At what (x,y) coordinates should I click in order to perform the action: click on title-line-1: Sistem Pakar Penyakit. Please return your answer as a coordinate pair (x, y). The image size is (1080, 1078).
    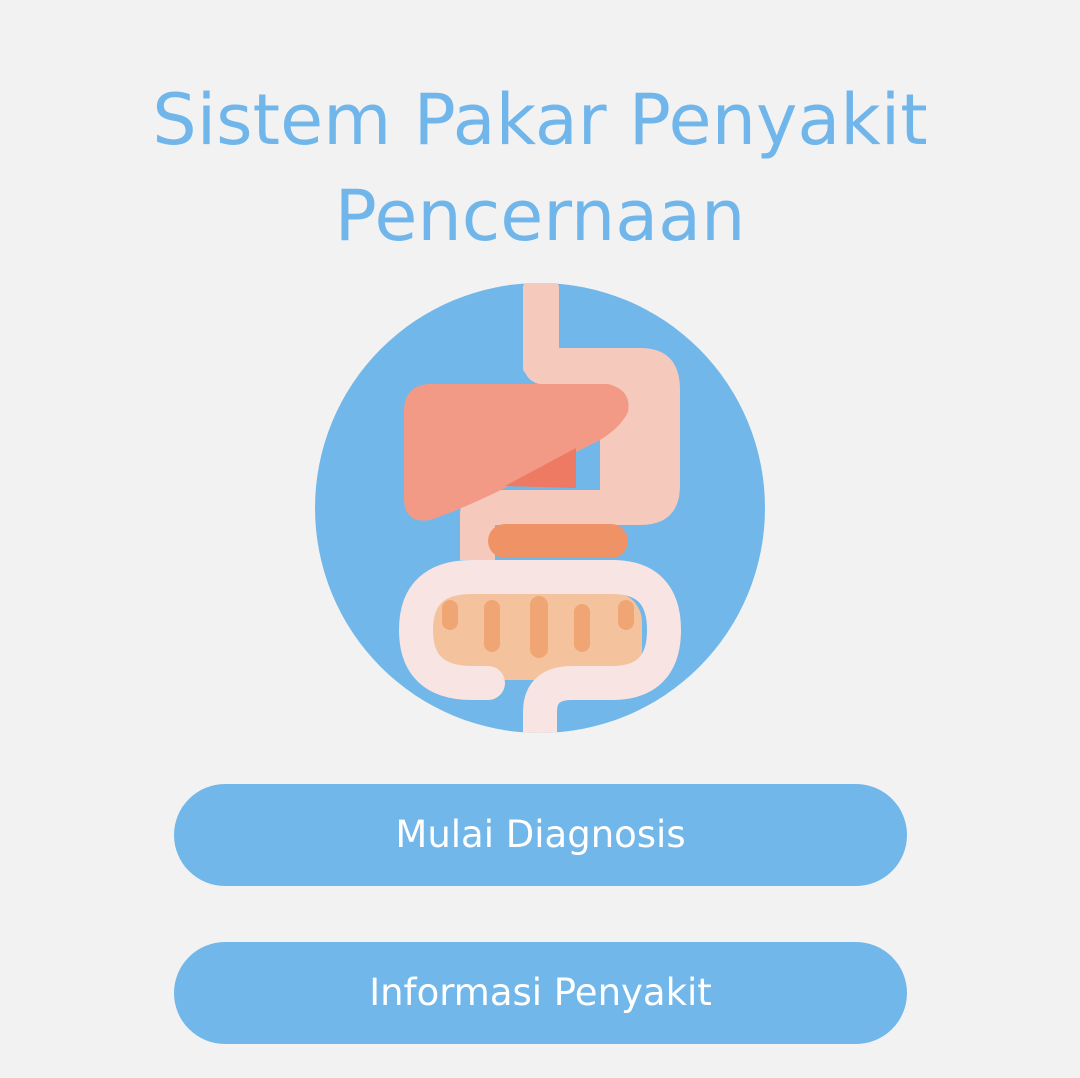
    Looking at the image, I should click on (540, 120).